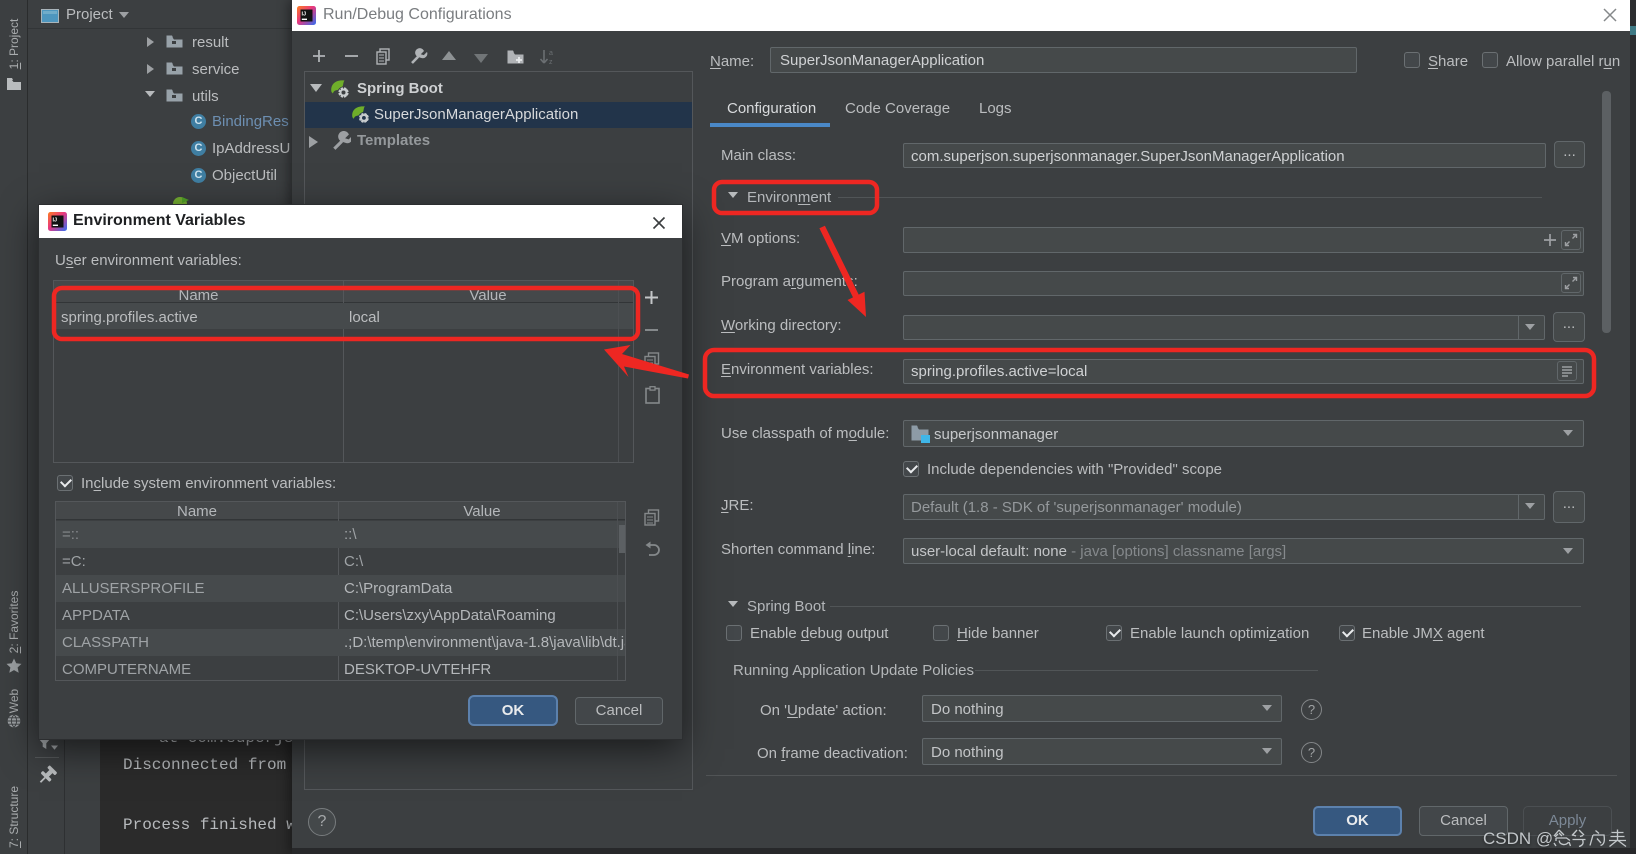  Describe the element at coordinates (551, 62) in the screenshot. I see `svg-text: z` at that location.